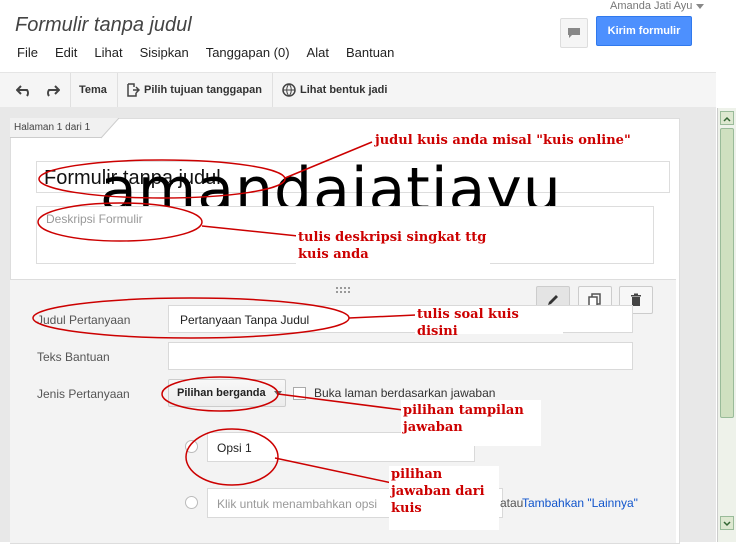 The image size is (736, 544). What do you see at coordinates (162, 179) in the screenshot?
I see `title-highlight-ellipse` at bounding box center [162, 179].